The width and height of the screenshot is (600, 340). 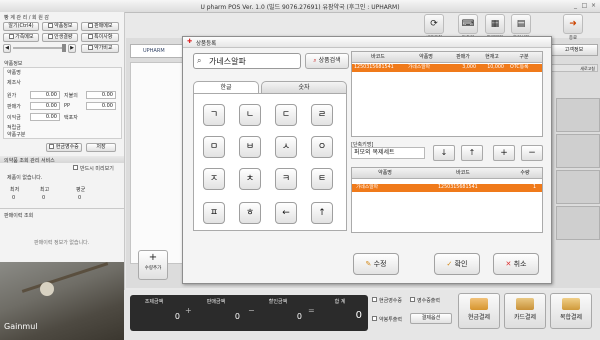 What do you see at coordinates (100, 37) in the screenshot?
I see `special-notes-button: 특이사항` at bounding box center [100, 37].